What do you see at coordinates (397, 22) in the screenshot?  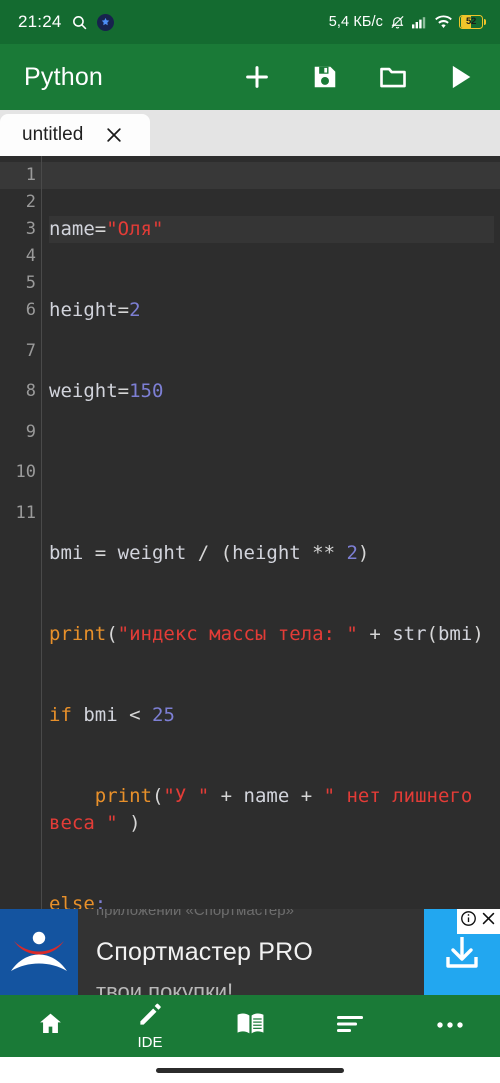 I see `bell-muted-icon` at bounding box center [397, 22].